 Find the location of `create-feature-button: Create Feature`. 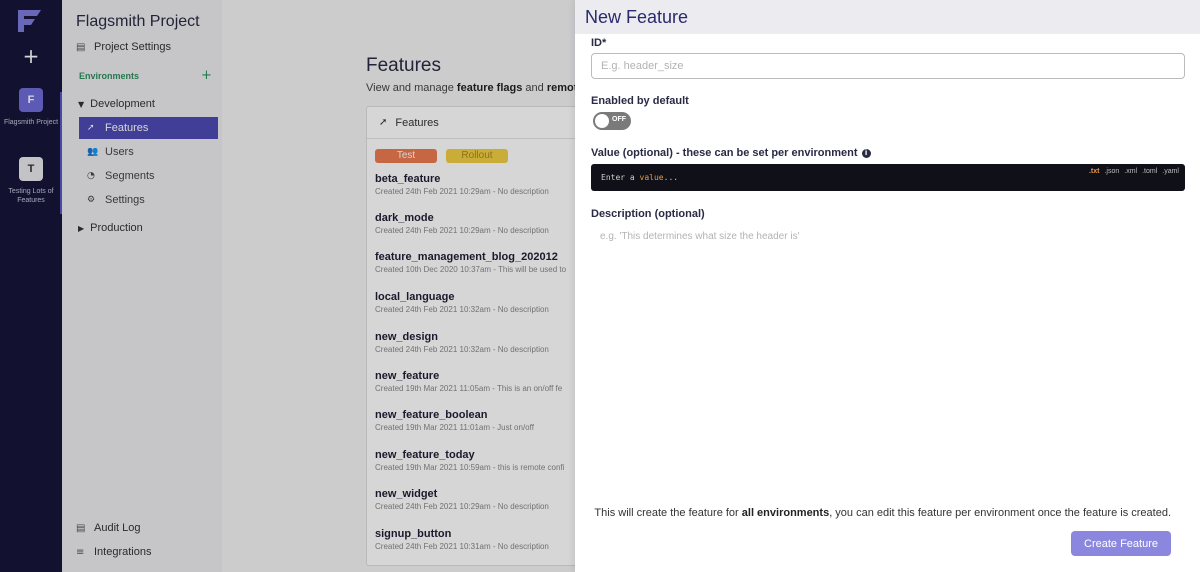

create-feature-button: Create Feature is located at coordinates (1121, 543).